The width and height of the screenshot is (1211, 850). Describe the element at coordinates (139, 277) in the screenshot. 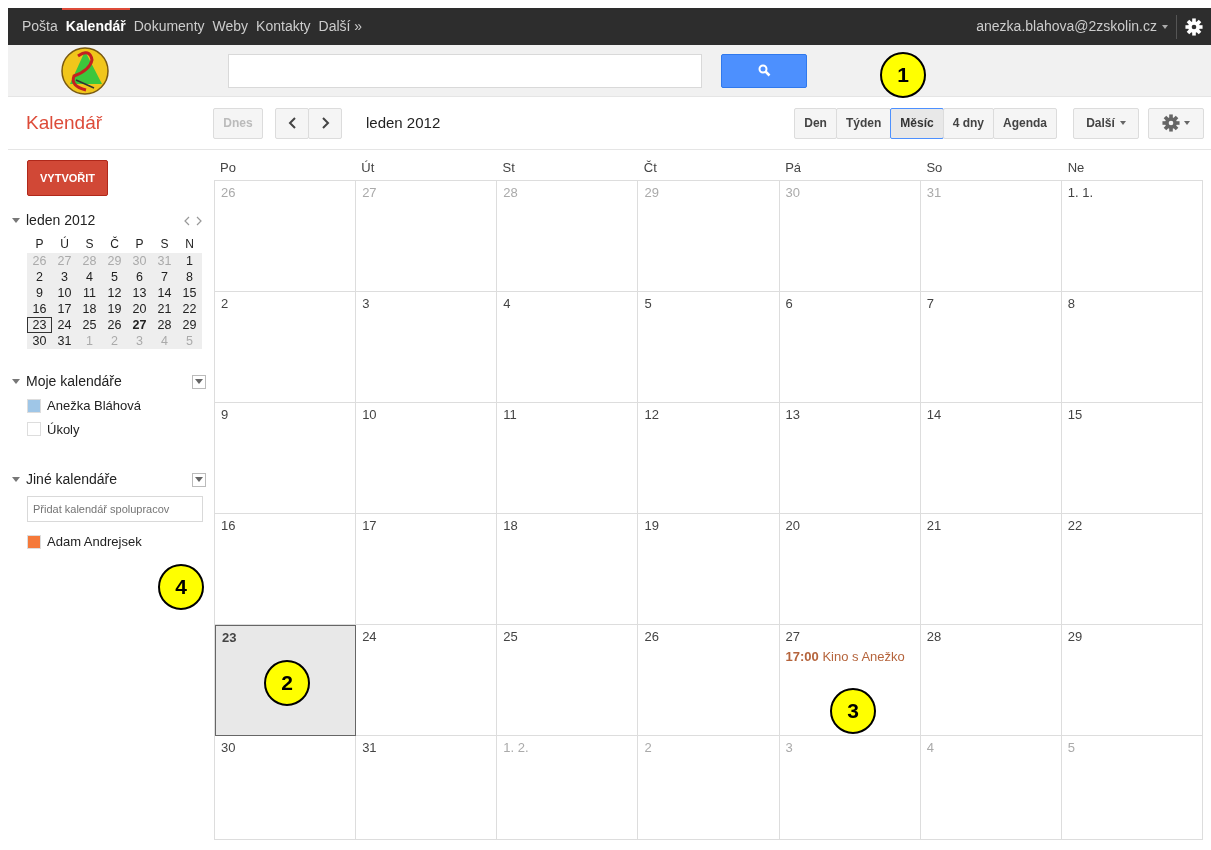

I see `mini-calendar-day: 6` at that location.